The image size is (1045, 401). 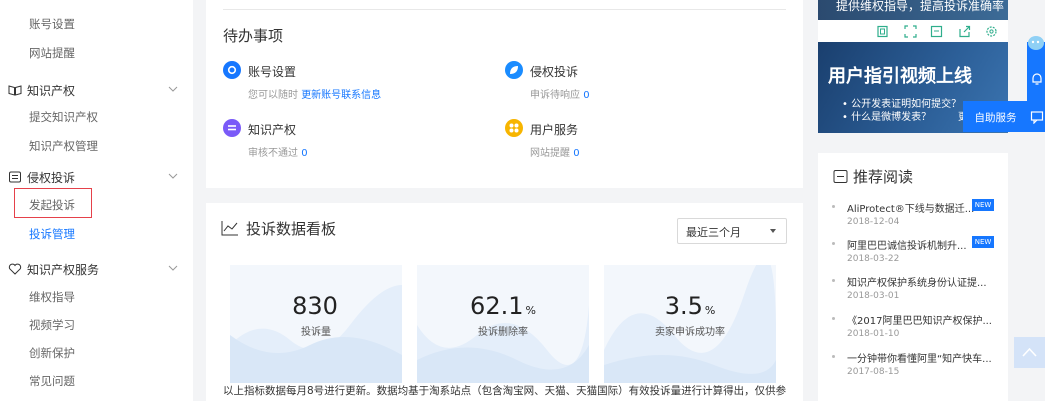 I want to click on self-service-label: 自助服务, so click(x=995, y=118).